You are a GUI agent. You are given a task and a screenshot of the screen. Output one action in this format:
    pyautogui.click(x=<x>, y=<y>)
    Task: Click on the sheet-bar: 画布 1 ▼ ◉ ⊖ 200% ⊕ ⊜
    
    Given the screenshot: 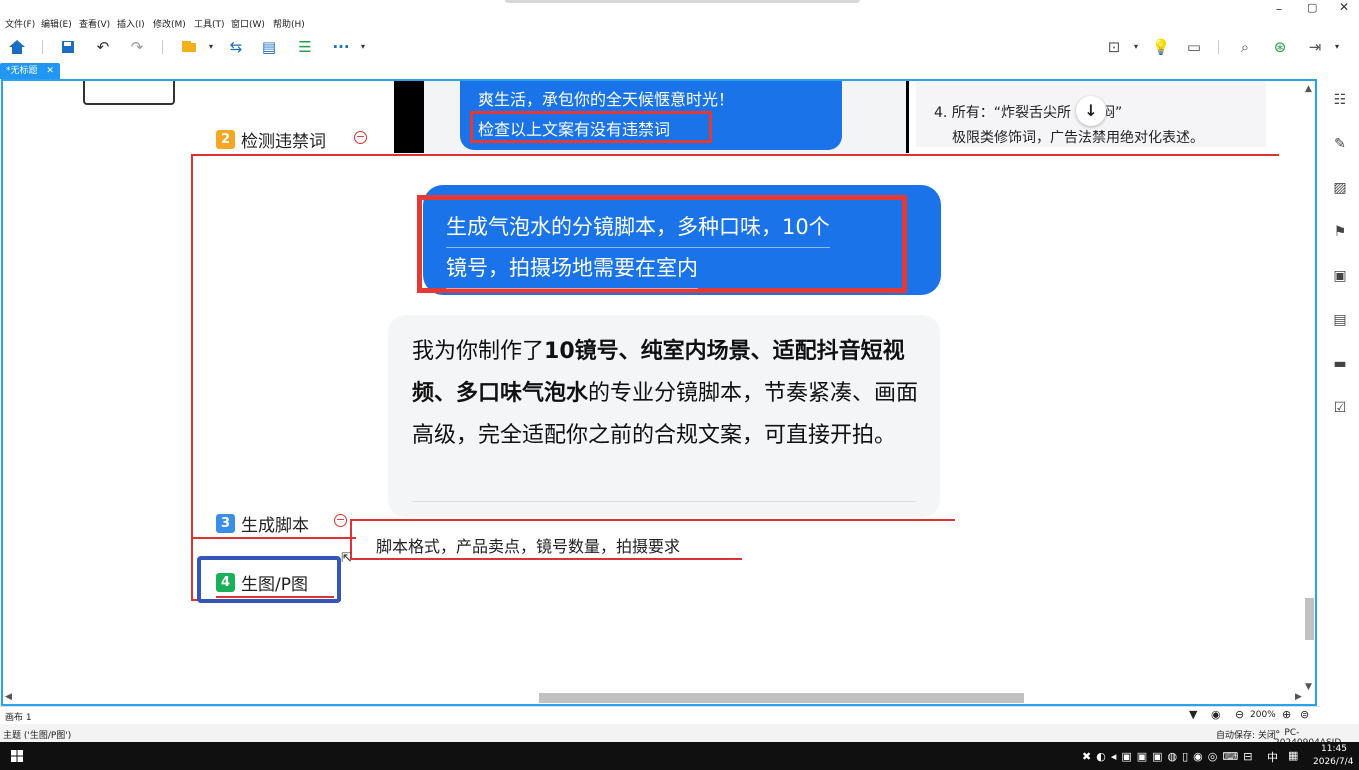 What is the action you would take?
    pyautogui.click(x=660, y=714)
    